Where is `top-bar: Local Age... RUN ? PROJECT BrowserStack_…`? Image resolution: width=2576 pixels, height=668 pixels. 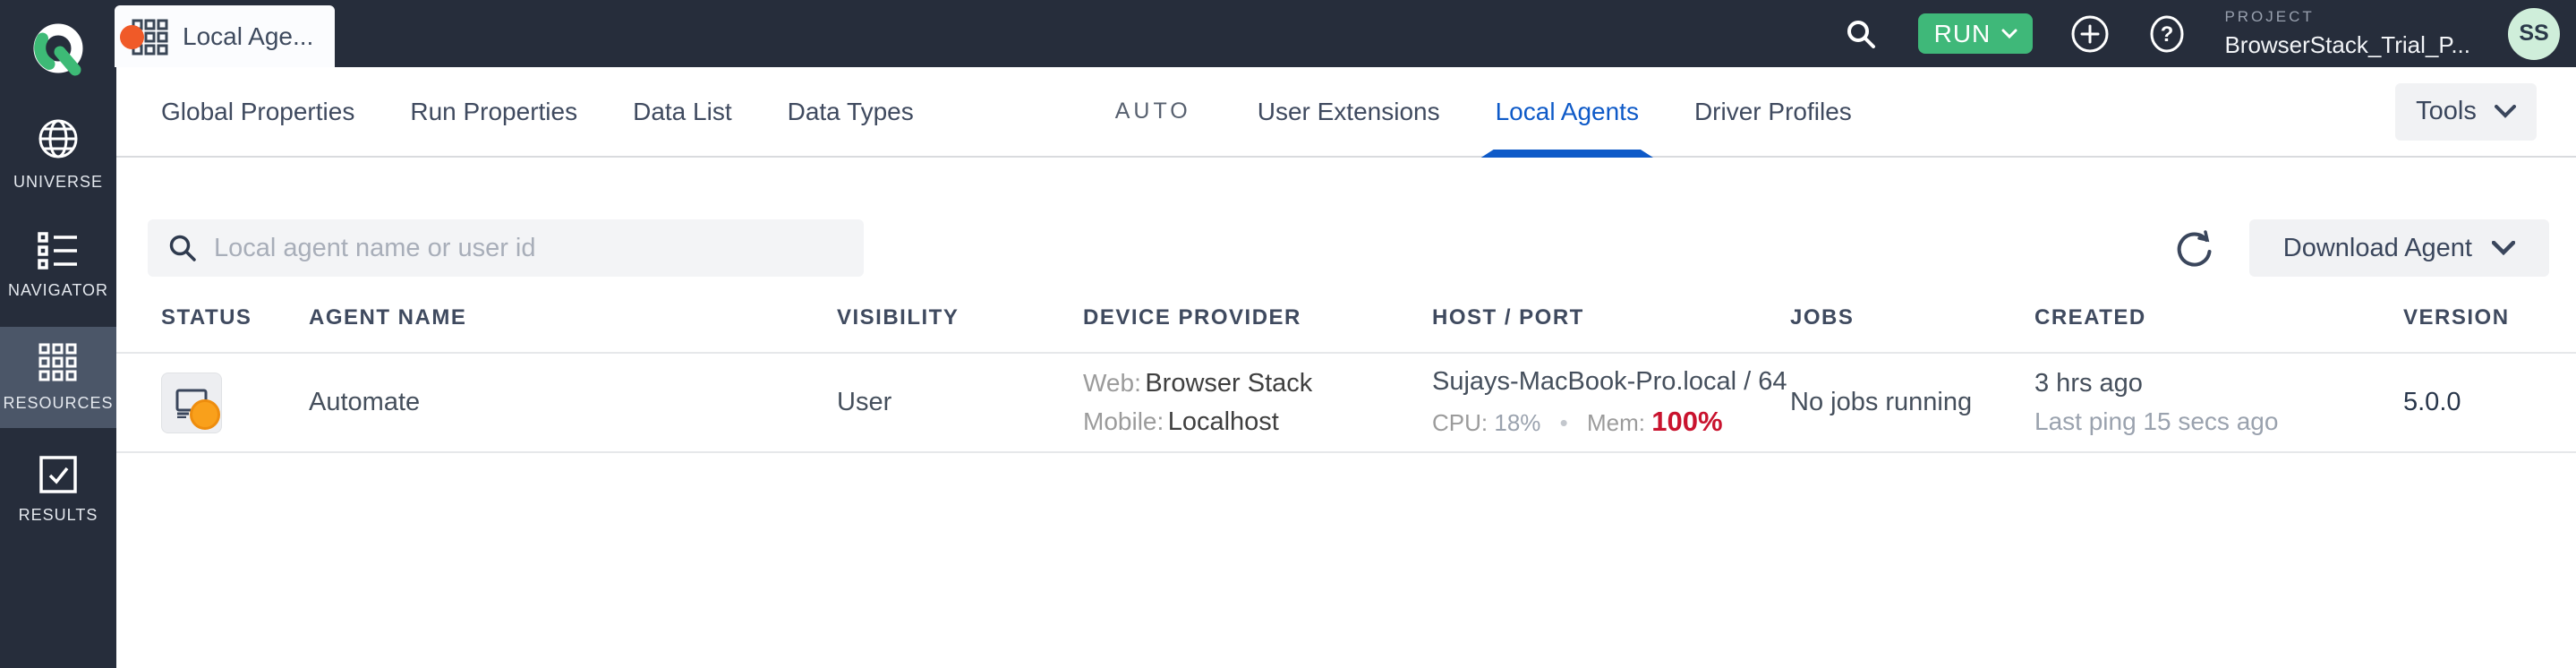 top-bar: Local Age... RUN ? PROJECT BrowserStack_… is located at coordinates (1288, 38).